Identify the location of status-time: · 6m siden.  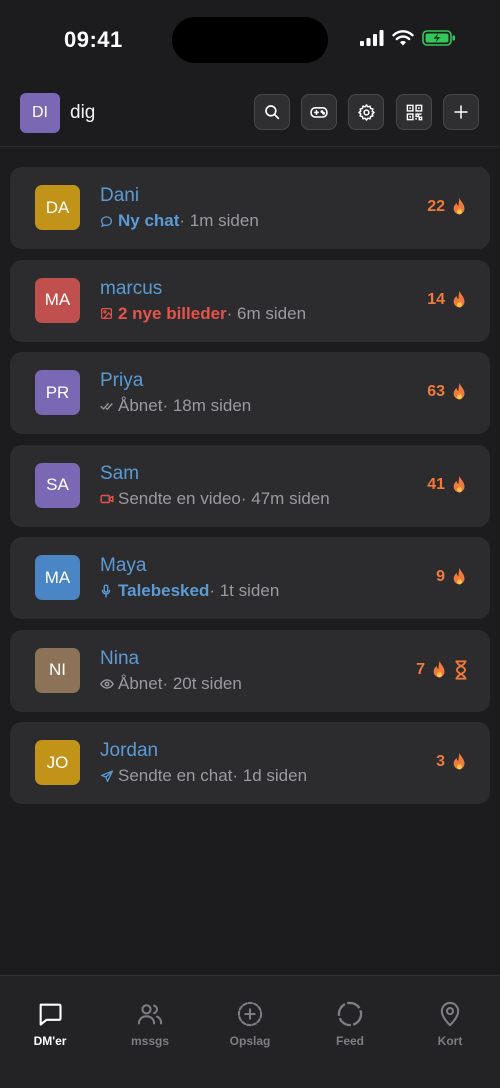
(266, 313).